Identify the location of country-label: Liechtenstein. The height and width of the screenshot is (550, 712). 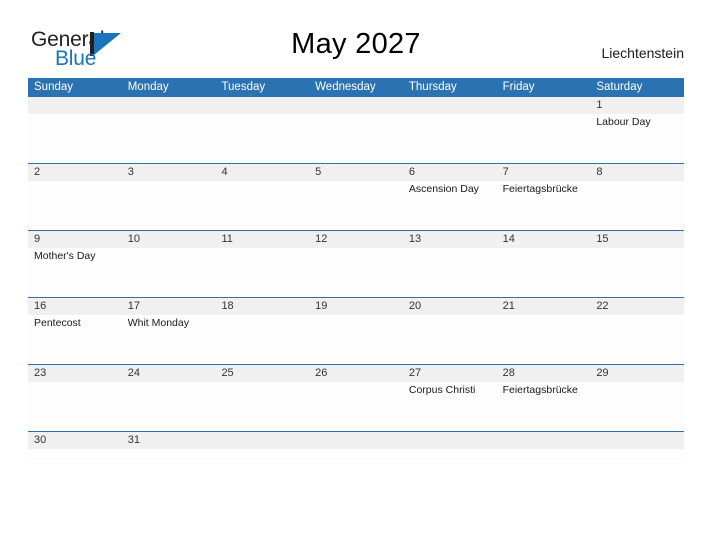
(642, 53).